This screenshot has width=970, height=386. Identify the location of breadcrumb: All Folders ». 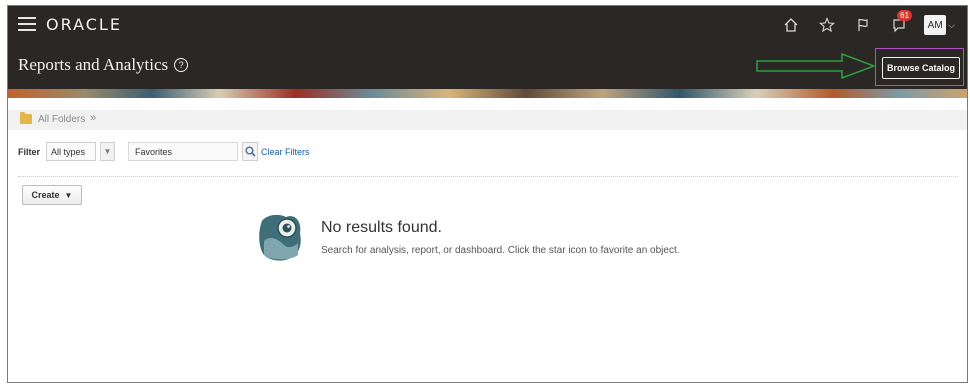
(487, 120).